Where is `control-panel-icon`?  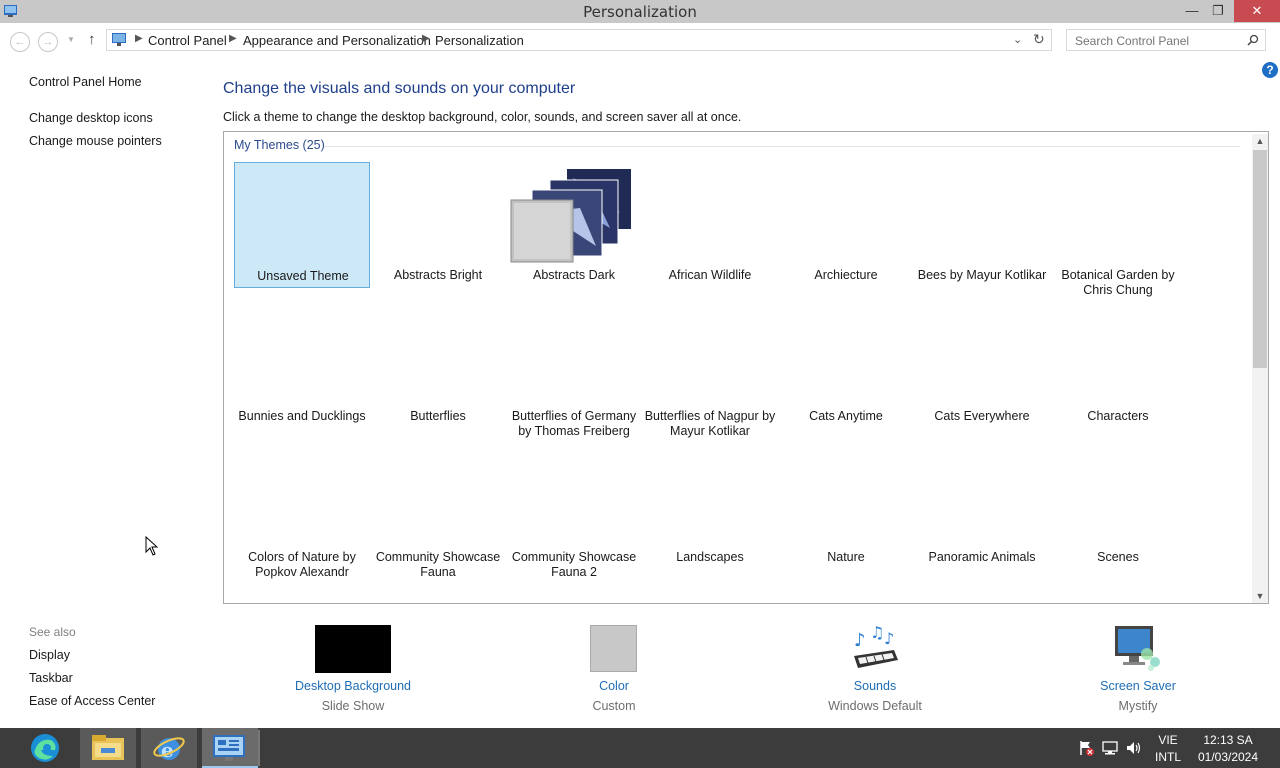
control-panel-icon is located at coordinates (119, 39).